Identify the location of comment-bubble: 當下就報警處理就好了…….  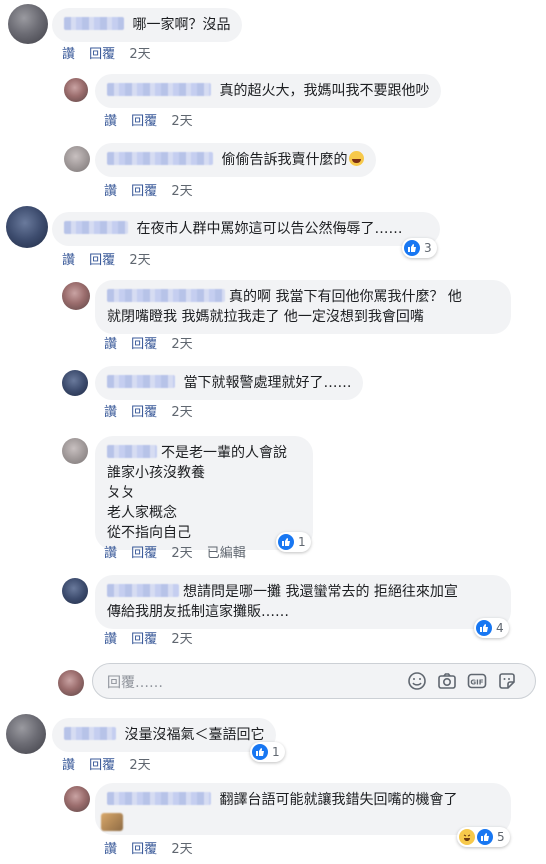
(229, 383).